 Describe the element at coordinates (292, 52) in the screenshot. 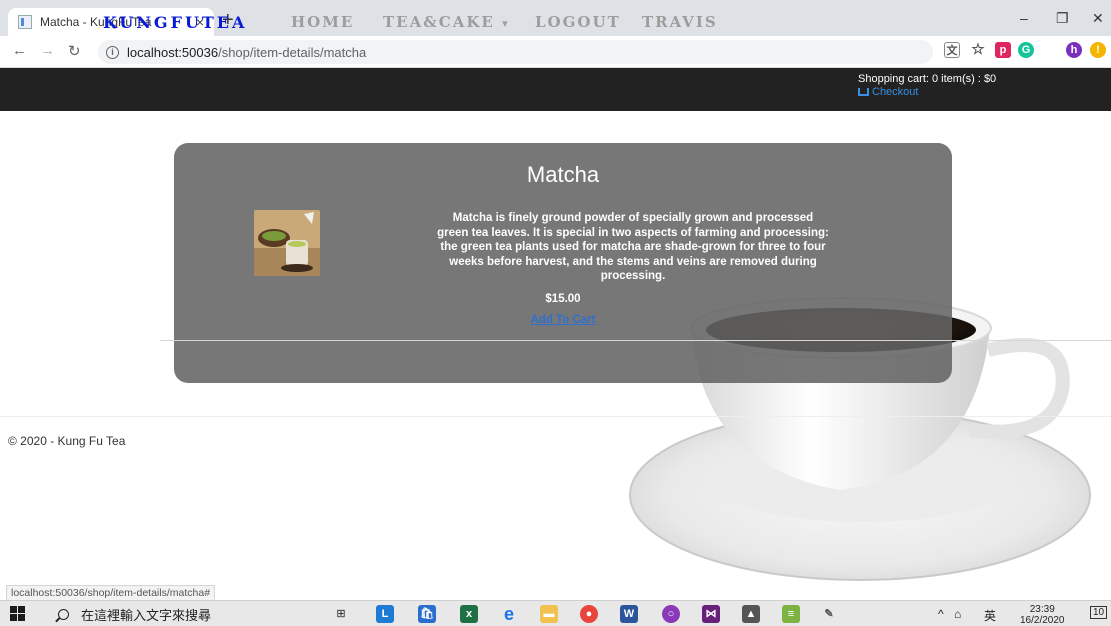

I see `url-path: /shop/item-details/matcha` at that location.